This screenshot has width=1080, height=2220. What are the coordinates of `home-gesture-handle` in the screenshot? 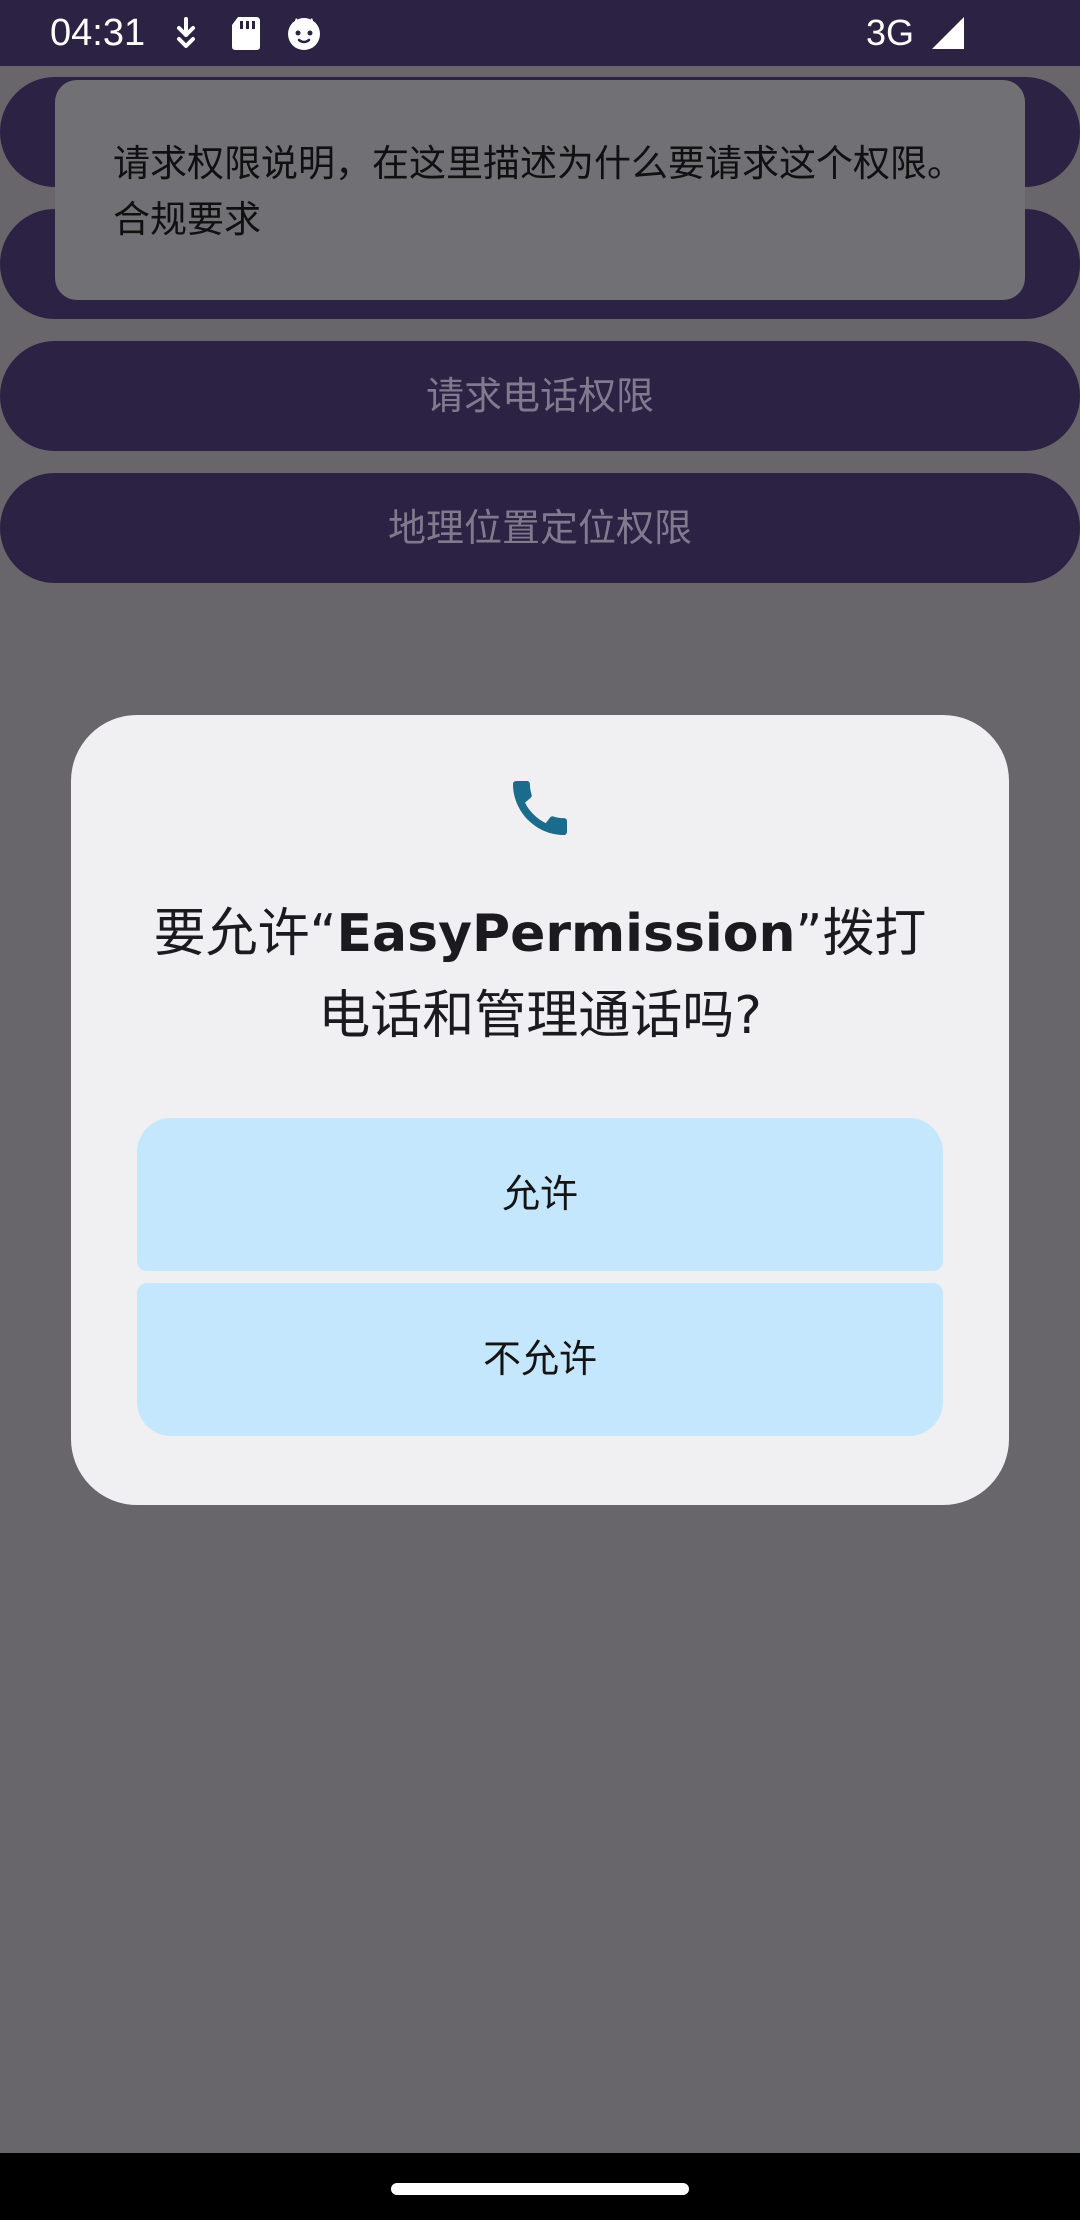 It's located at (540, 2189).